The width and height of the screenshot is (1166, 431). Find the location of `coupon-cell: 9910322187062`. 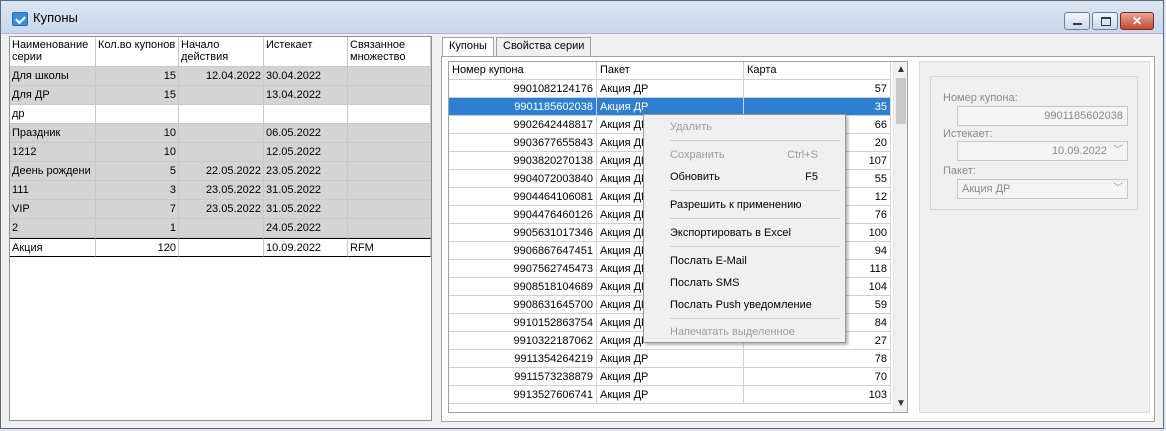

coupon-cell: 9910322187062 is located at coordinates (523, 341).